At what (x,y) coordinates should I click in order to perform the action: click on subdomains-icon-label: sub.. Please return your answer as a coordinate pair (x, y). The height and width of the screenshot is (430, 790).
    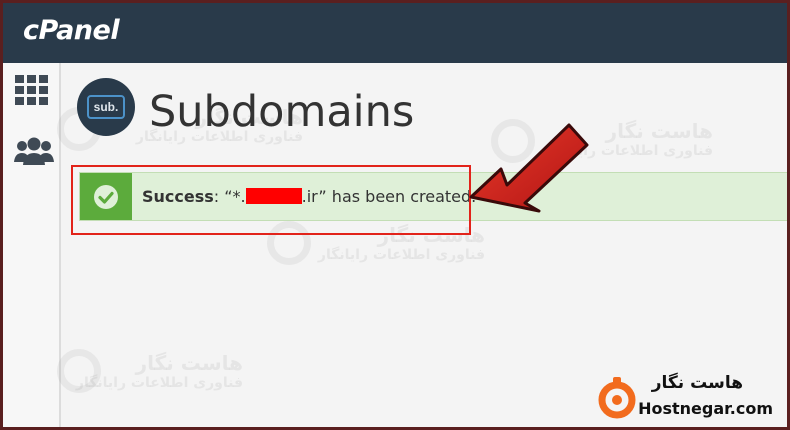
    Looking at the image, I should click on (106, 107).